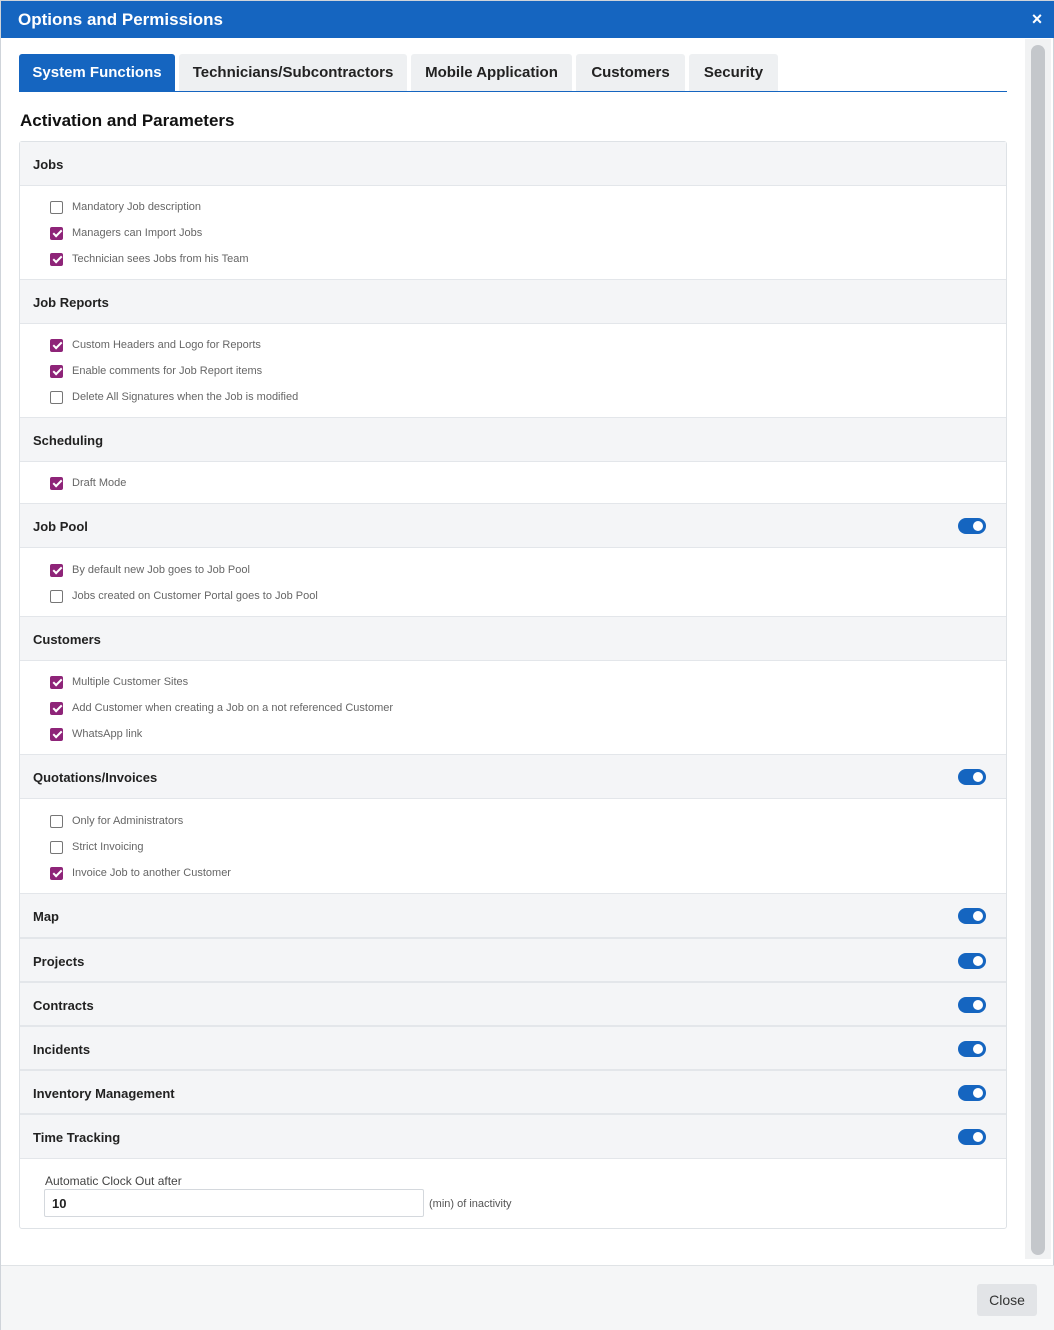 The height and width of the screenshot is (1330, 1054). What do you see at coordinates (60, 526) in the screenshot?
I see `group-label-job-pool: Job Pool` at bounding box center [60, 526].